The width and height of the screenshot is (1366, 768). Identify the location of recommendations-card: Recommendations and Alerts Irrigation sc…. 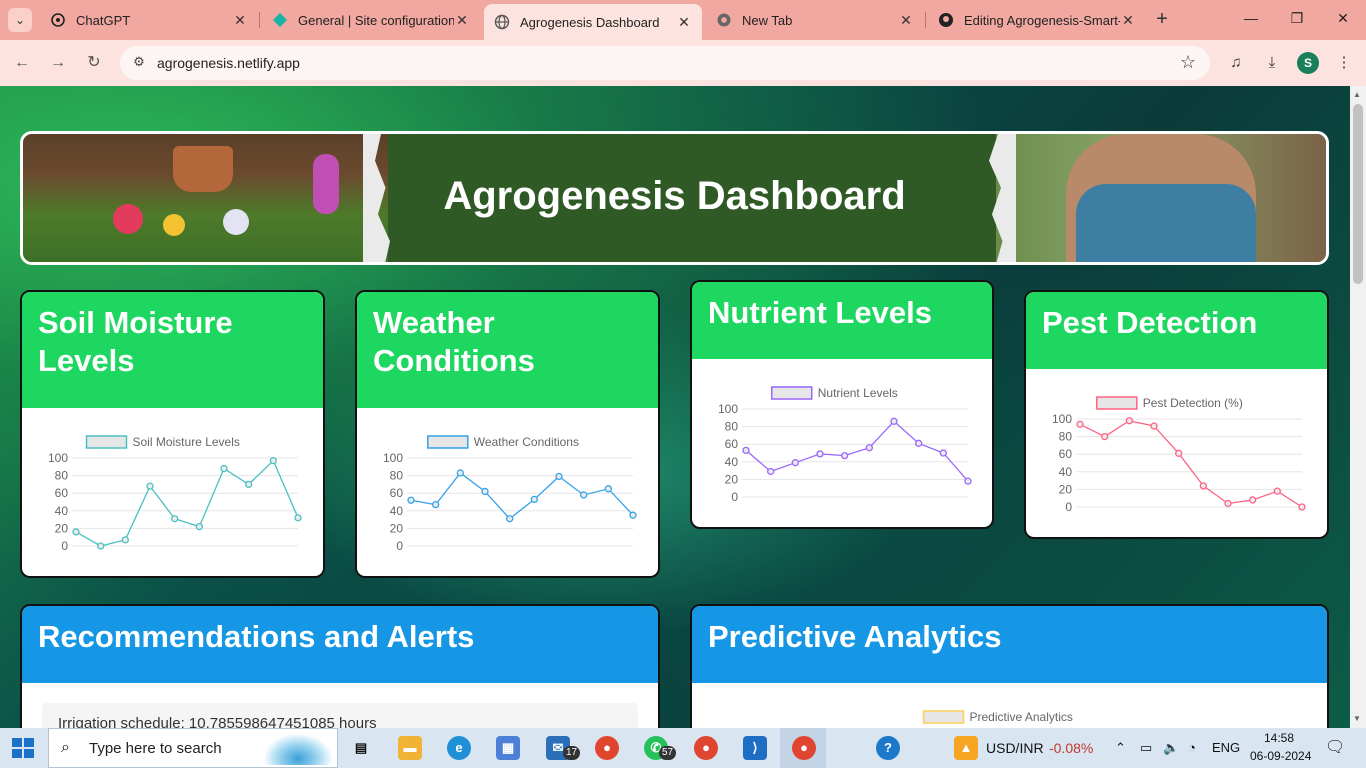
(340, 666).